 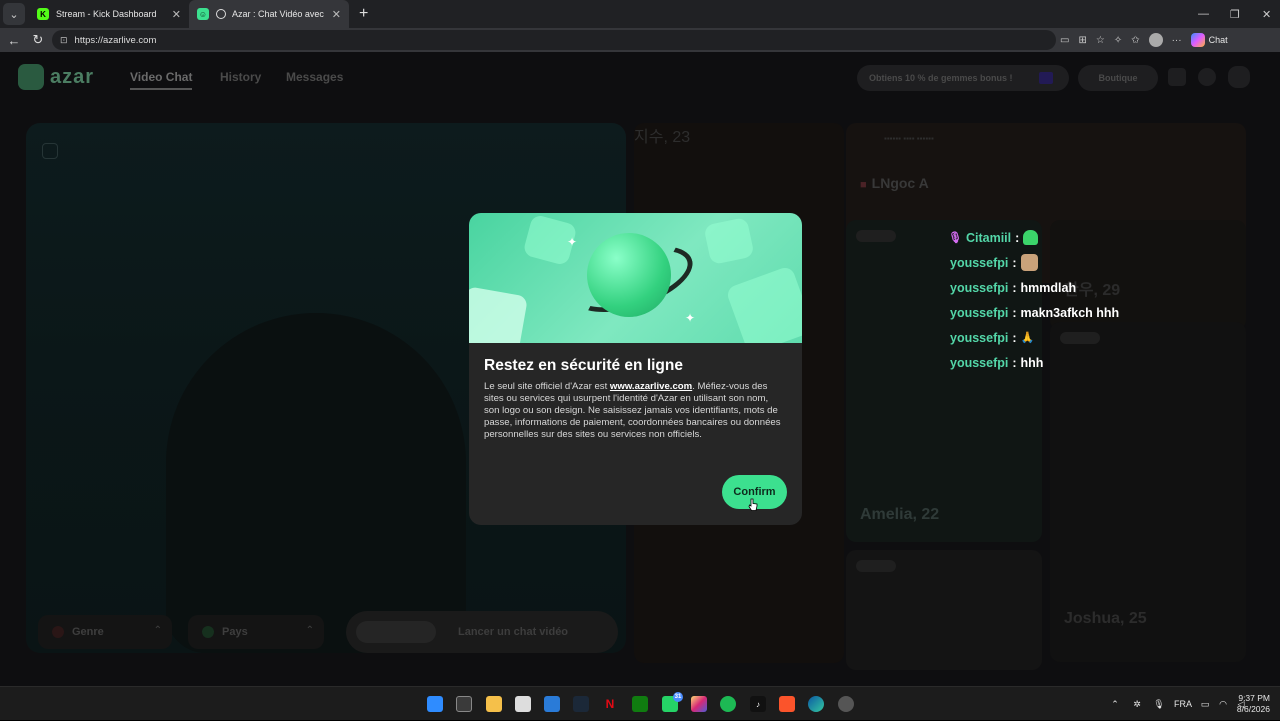 I want to click on flag-icon: ■, so click(x=863, y=185).